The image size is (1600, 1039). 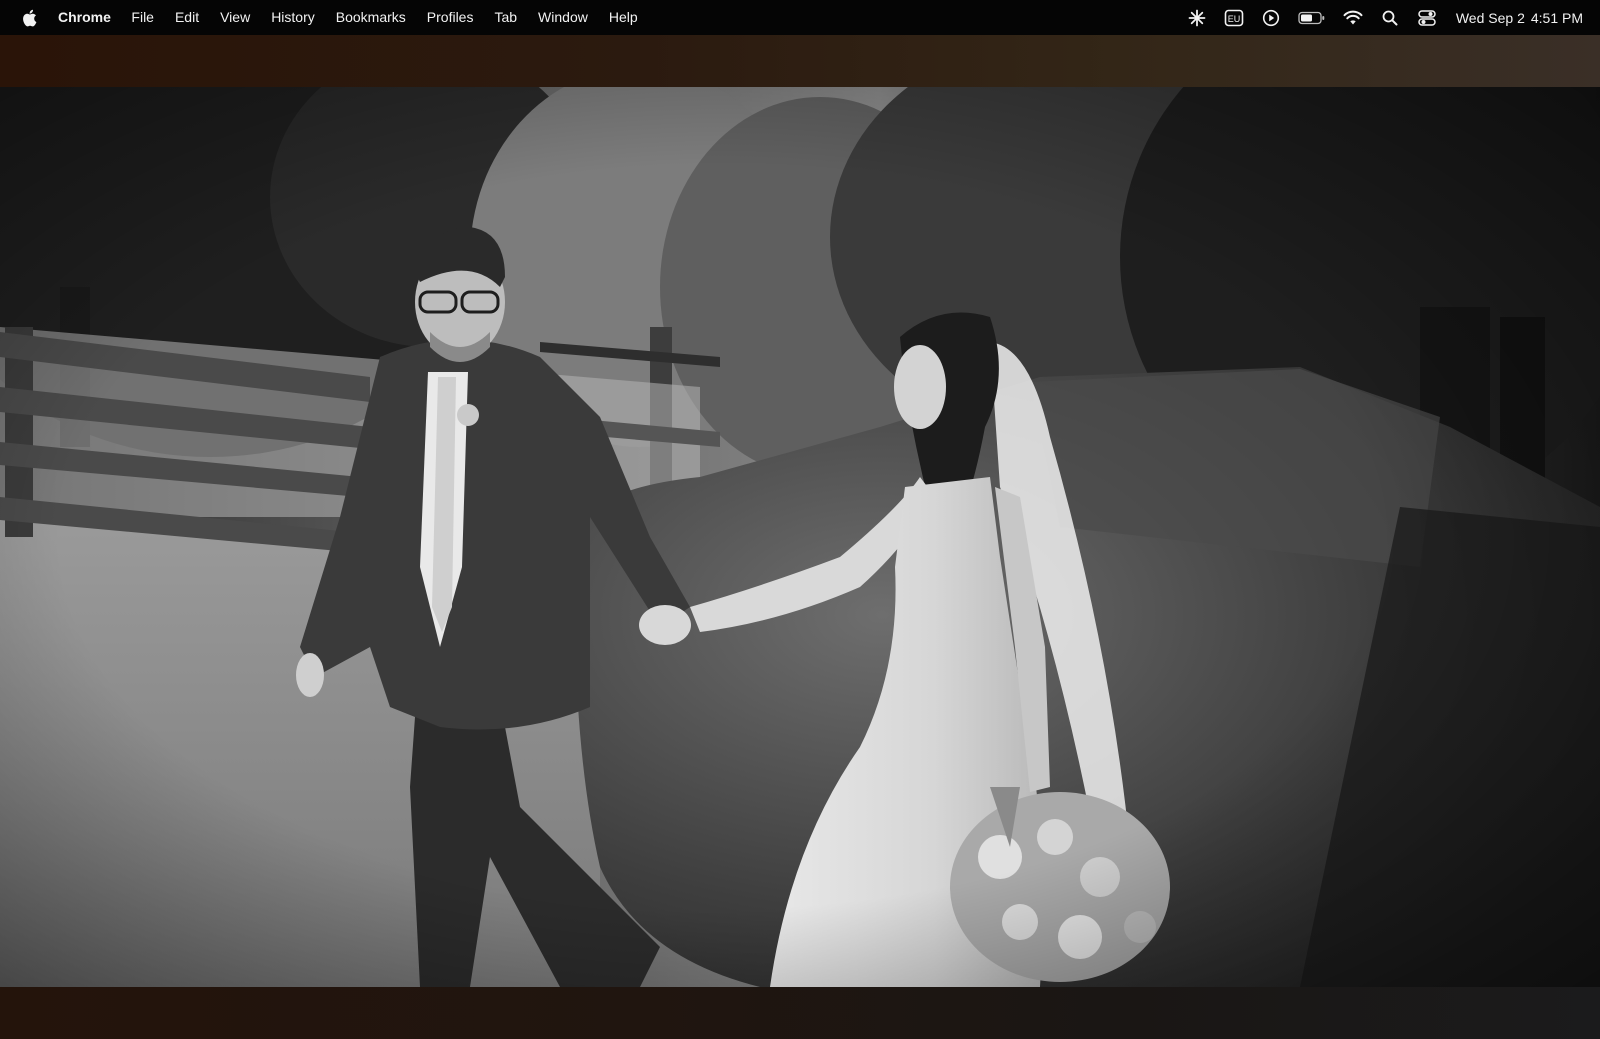 What do you see at coordinates (1427, 18) in the screenshot?
I see `control-center-icon` at bounding box center [1427, 18].